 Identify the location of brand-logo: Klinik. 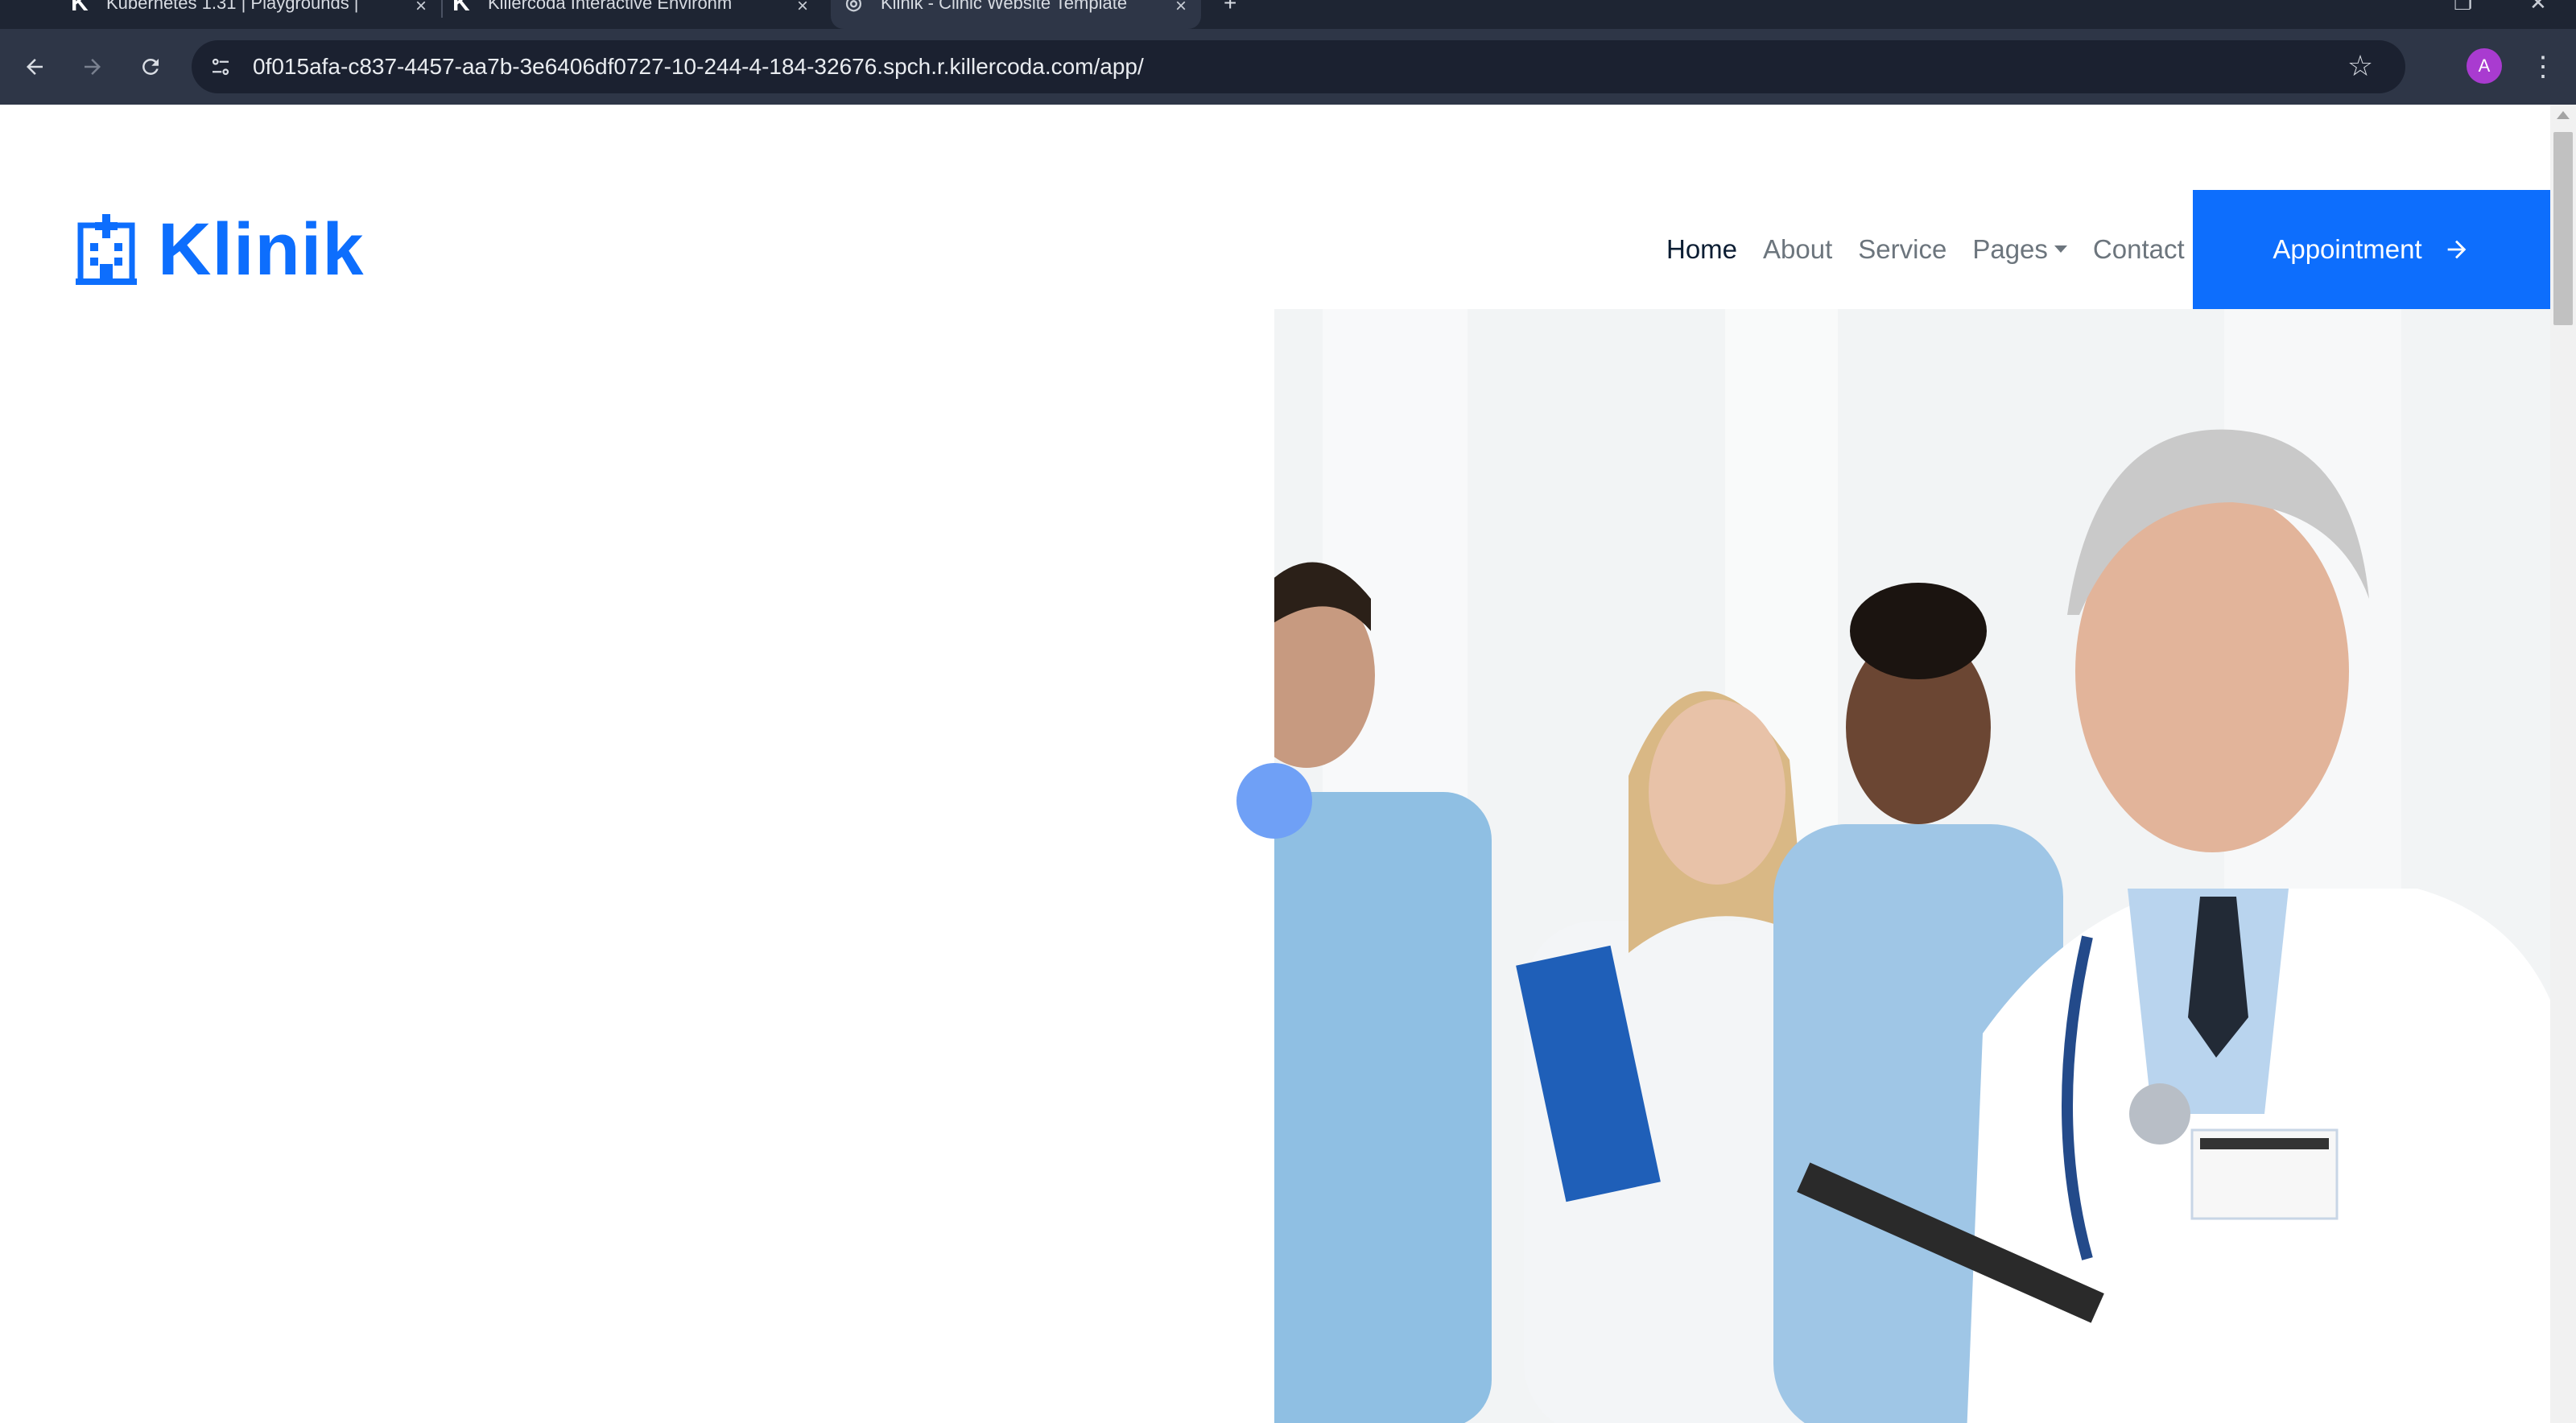
(220, 249).